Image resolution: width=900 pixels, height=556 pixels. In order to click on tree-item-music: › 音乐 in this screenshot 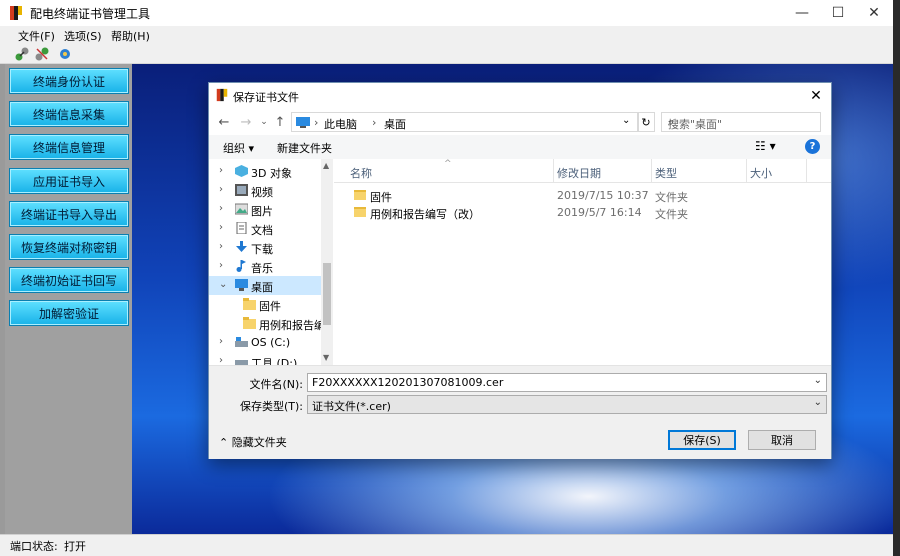, I will do `click(265, 266)`.